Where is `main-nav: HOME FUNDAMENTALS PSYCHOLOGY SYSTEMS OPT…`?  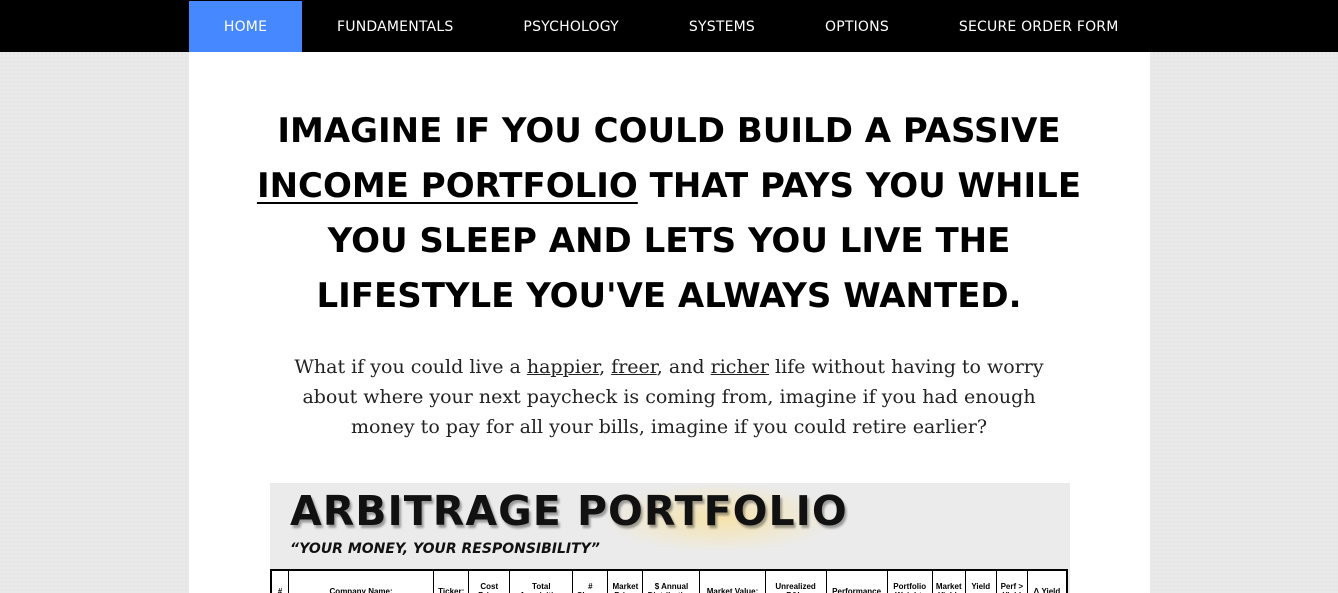 main-nav: HOME FUNDAMENTALS PSYCHOLOGY SYSTEMS OPT… is located at coordinates (671, 26).